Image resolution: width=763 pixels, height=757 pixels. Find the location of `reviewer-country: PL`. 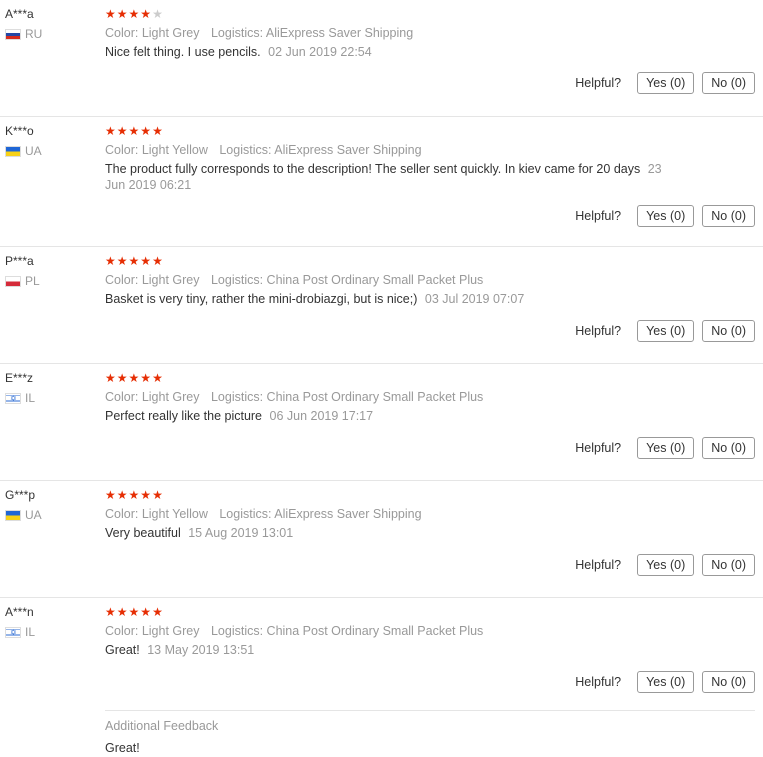

reviewer-country: PL is located at coordinates (52, 281).